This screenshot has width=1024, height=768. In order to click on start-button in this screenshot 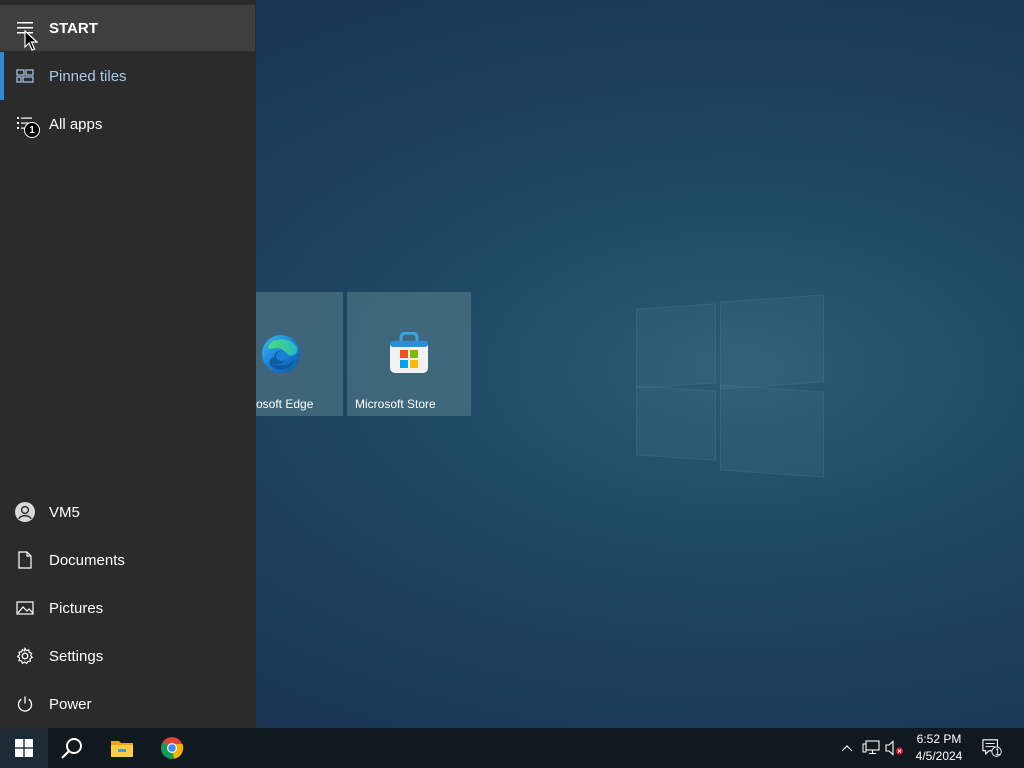, I will do `click(24, 748)`.